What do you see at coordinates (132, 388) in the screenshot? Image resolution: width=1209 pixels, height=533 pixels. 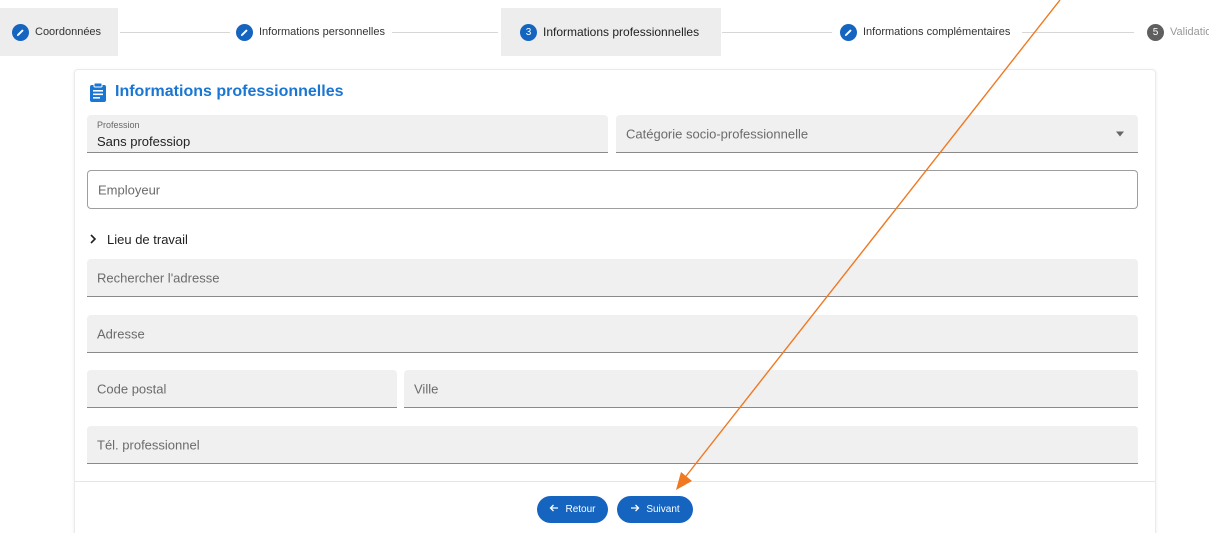 I see `code-postal-placeholder: Code postal` at bounding box center [132, 388].